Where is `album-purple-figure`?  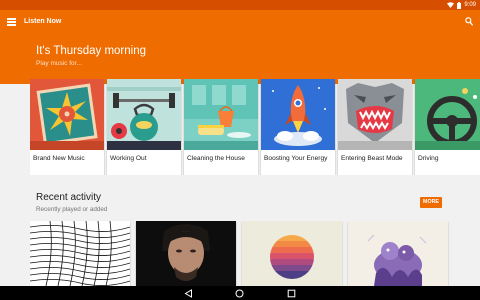 album-purple-figure is located at coordinates (398, 253).